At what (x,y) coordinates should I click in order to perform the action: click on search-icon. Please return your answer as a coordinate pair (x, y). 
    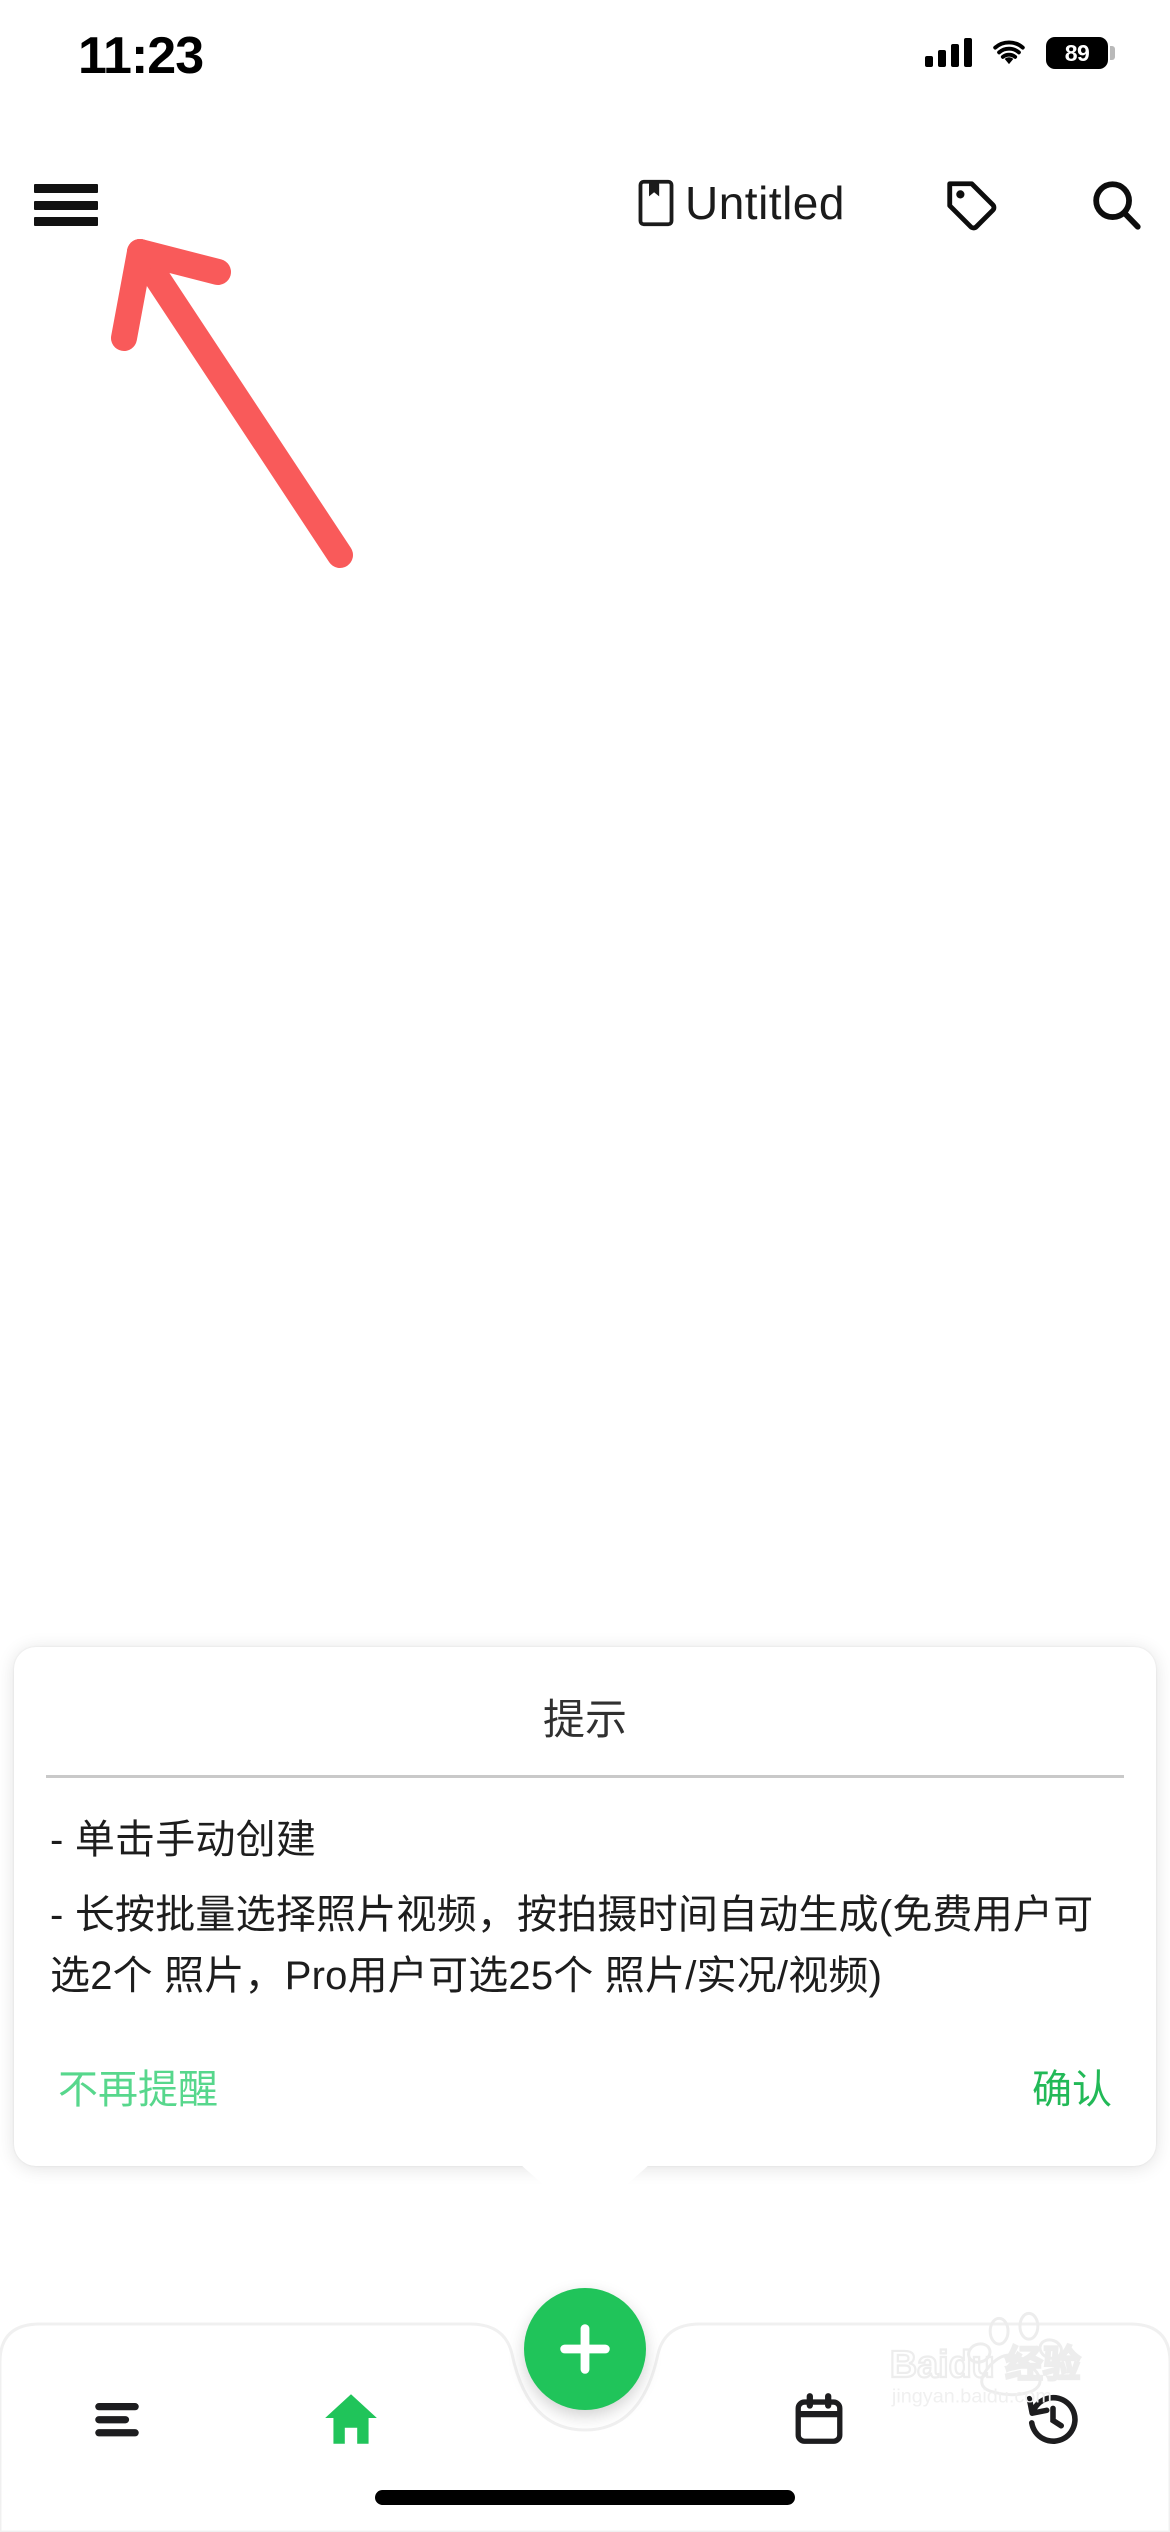
    Looking at the image, I should click on (1116, 205).